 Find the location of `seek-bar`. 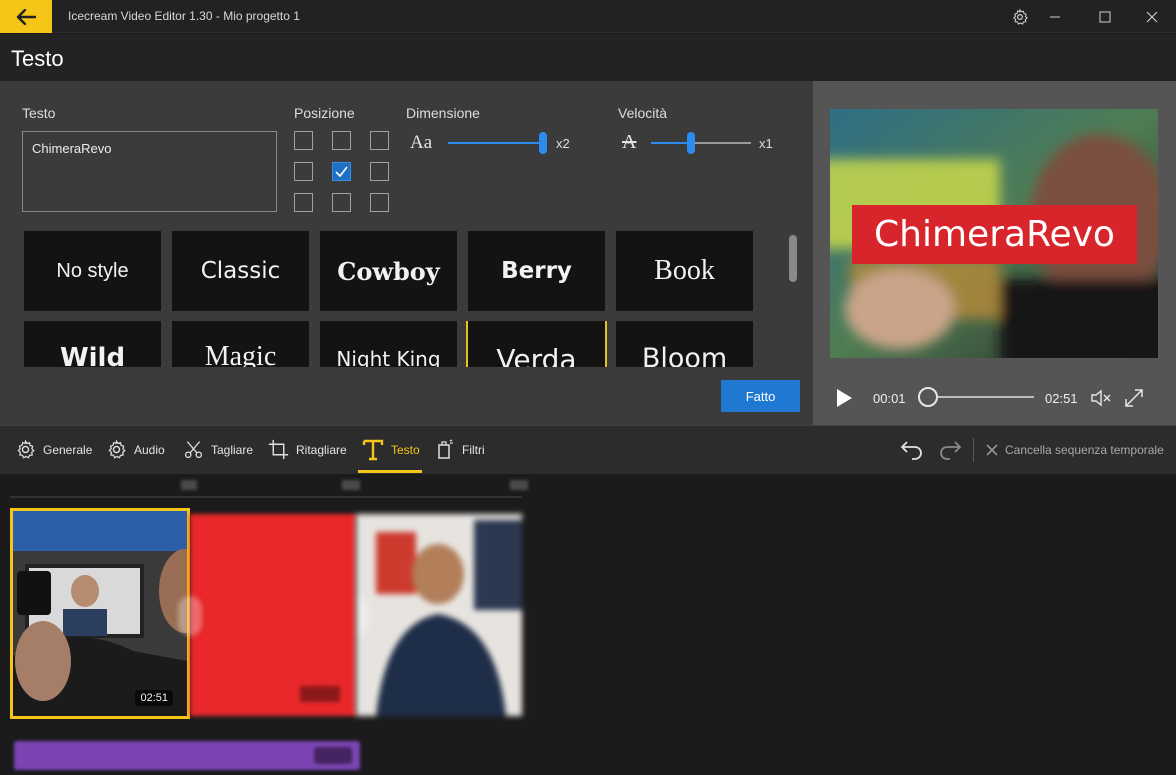

seek-bar is located at coordinates (976, 397).